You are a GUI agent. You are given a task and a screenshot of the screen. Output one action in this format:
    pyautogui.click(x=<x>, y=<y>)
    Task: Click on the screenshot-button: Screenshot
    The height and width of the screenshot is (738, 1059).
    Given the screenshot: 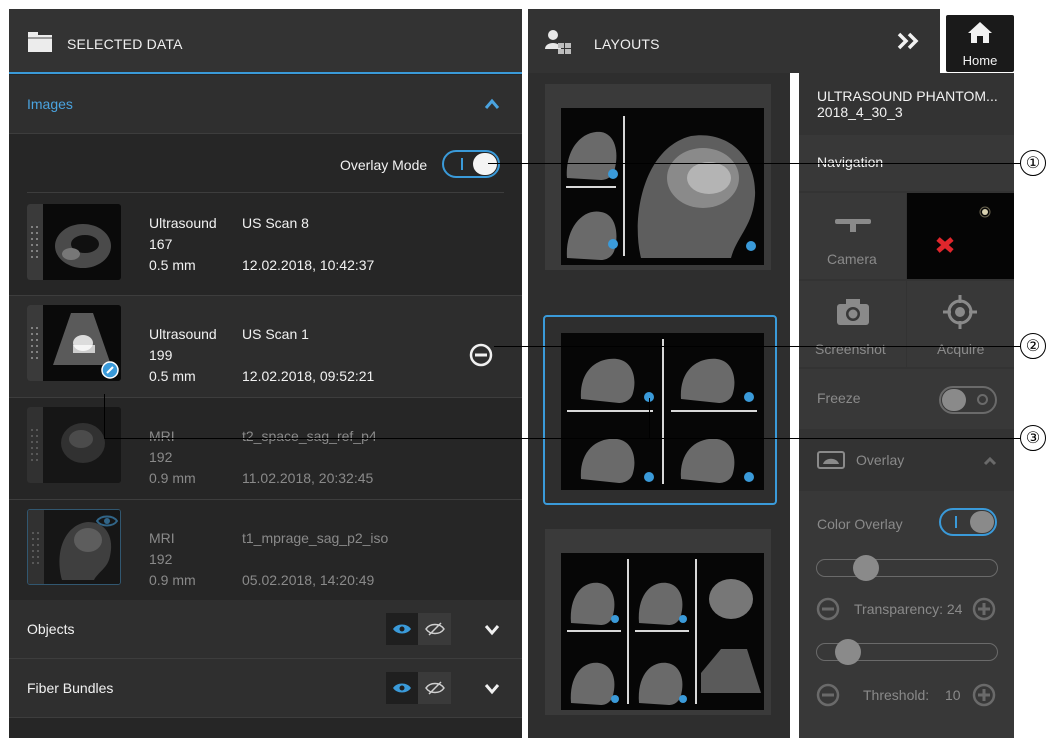 What is the action you would take?
    pyautogui.click(x=852, y=324)
    